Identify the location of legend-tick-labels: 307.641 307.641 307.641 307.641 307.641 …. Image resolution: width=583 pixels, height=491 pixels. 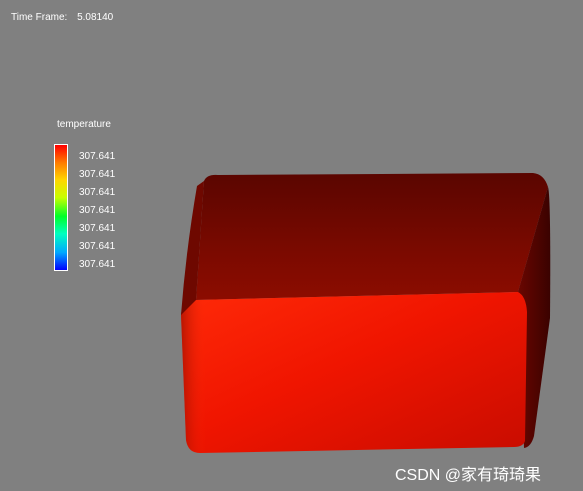
(97, 214).